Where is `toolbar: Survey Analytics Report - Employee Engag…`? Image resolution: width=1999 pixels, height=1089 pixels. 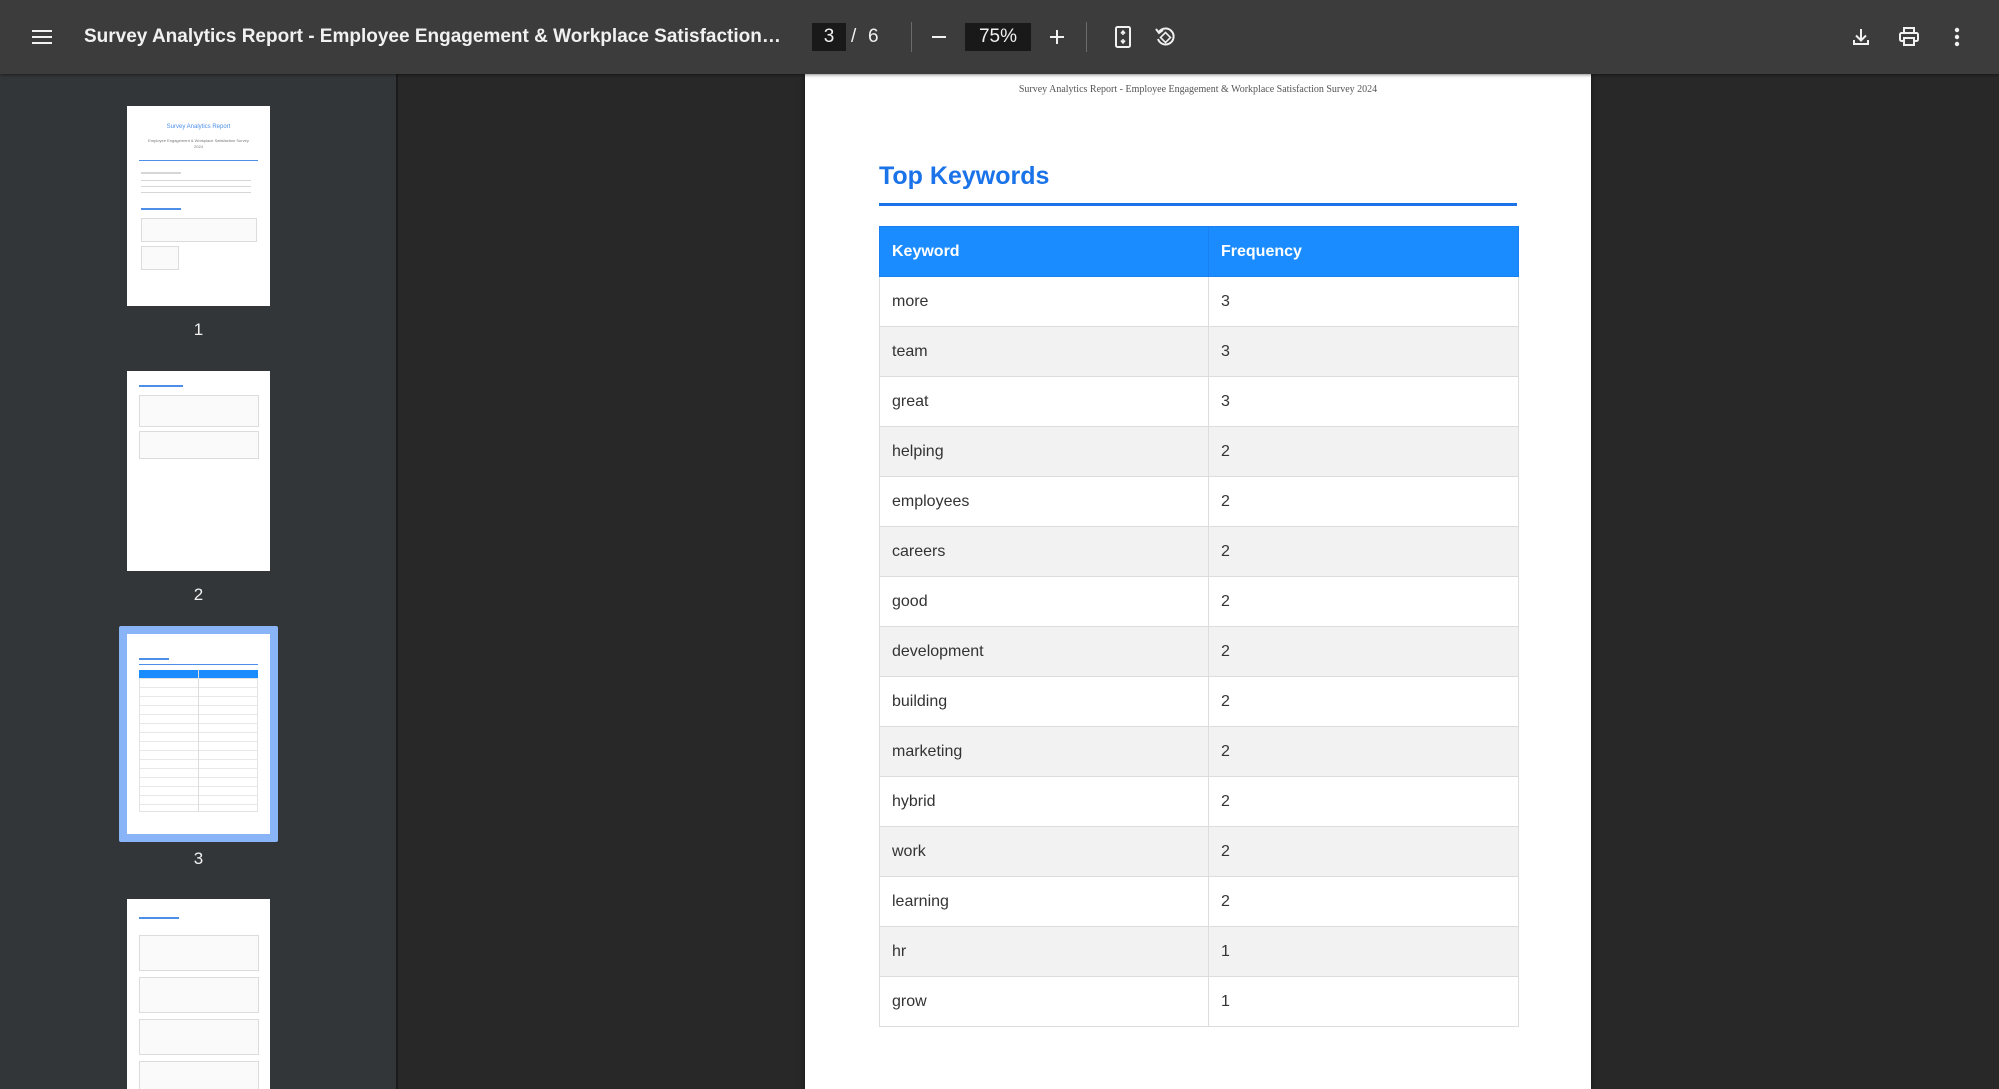 toolbar: Survey Analytics Report - Employee Engag… is located at coordinates (999, 37).